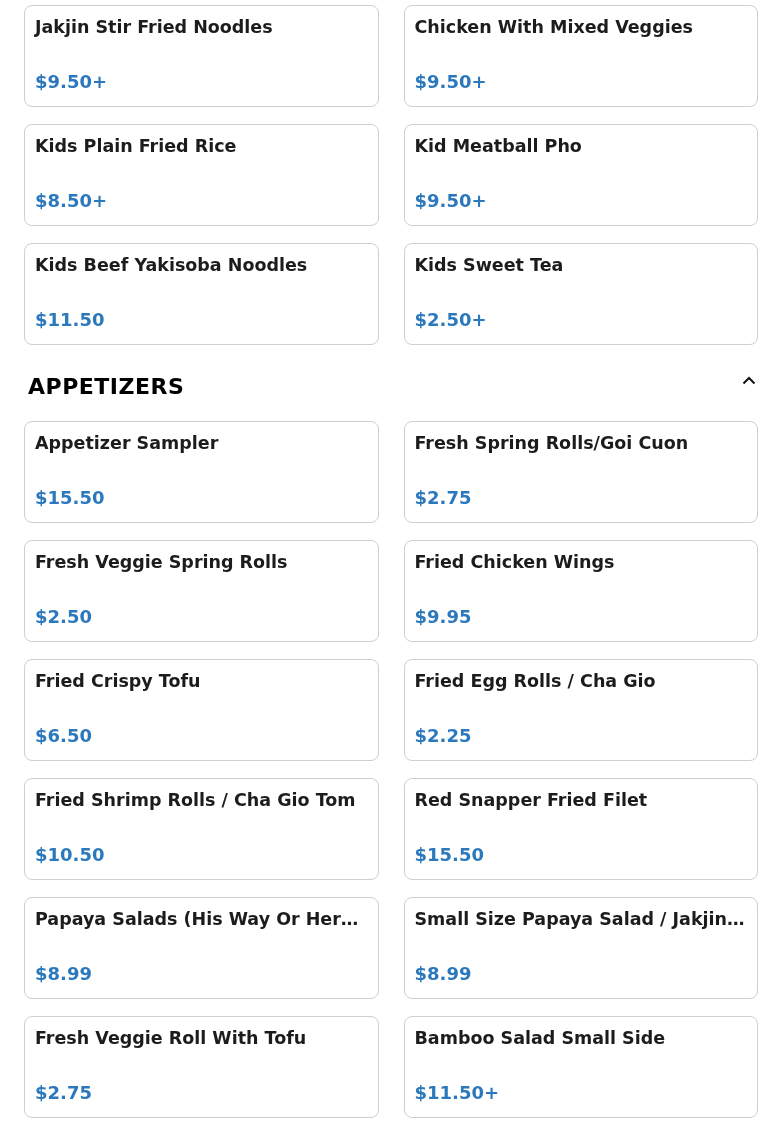 The image size is (782, 1124). What do you see at coordinates (196, 800) in the screenshot?
I see `item-name: Fried Shrimp Rolls / Cha Gio Tom` at bounding box center [196, 800].